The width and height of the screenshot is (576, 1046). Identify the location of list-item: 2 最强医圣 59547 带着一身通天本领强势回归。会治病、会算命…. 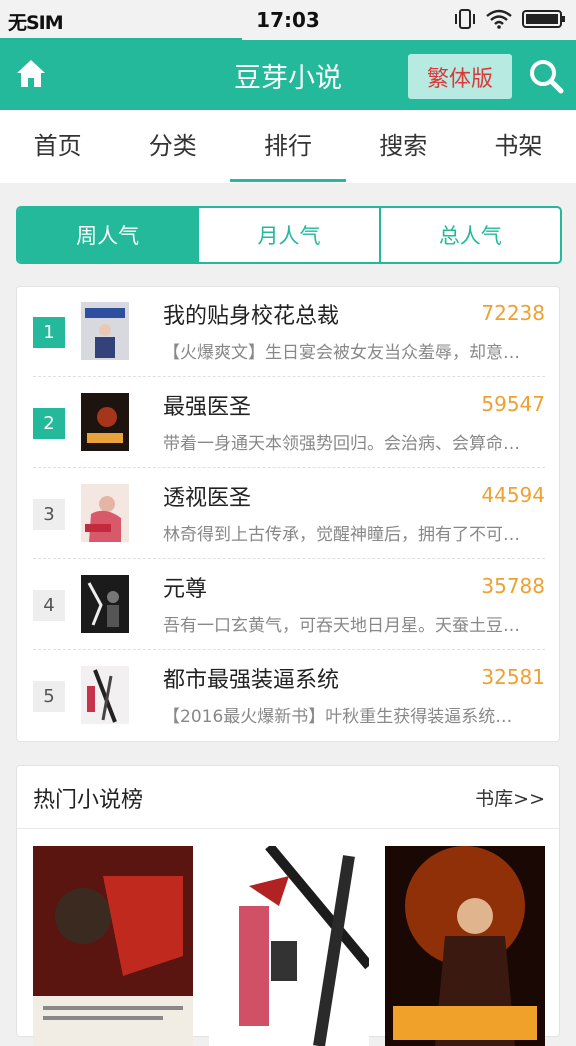
(289, 423).